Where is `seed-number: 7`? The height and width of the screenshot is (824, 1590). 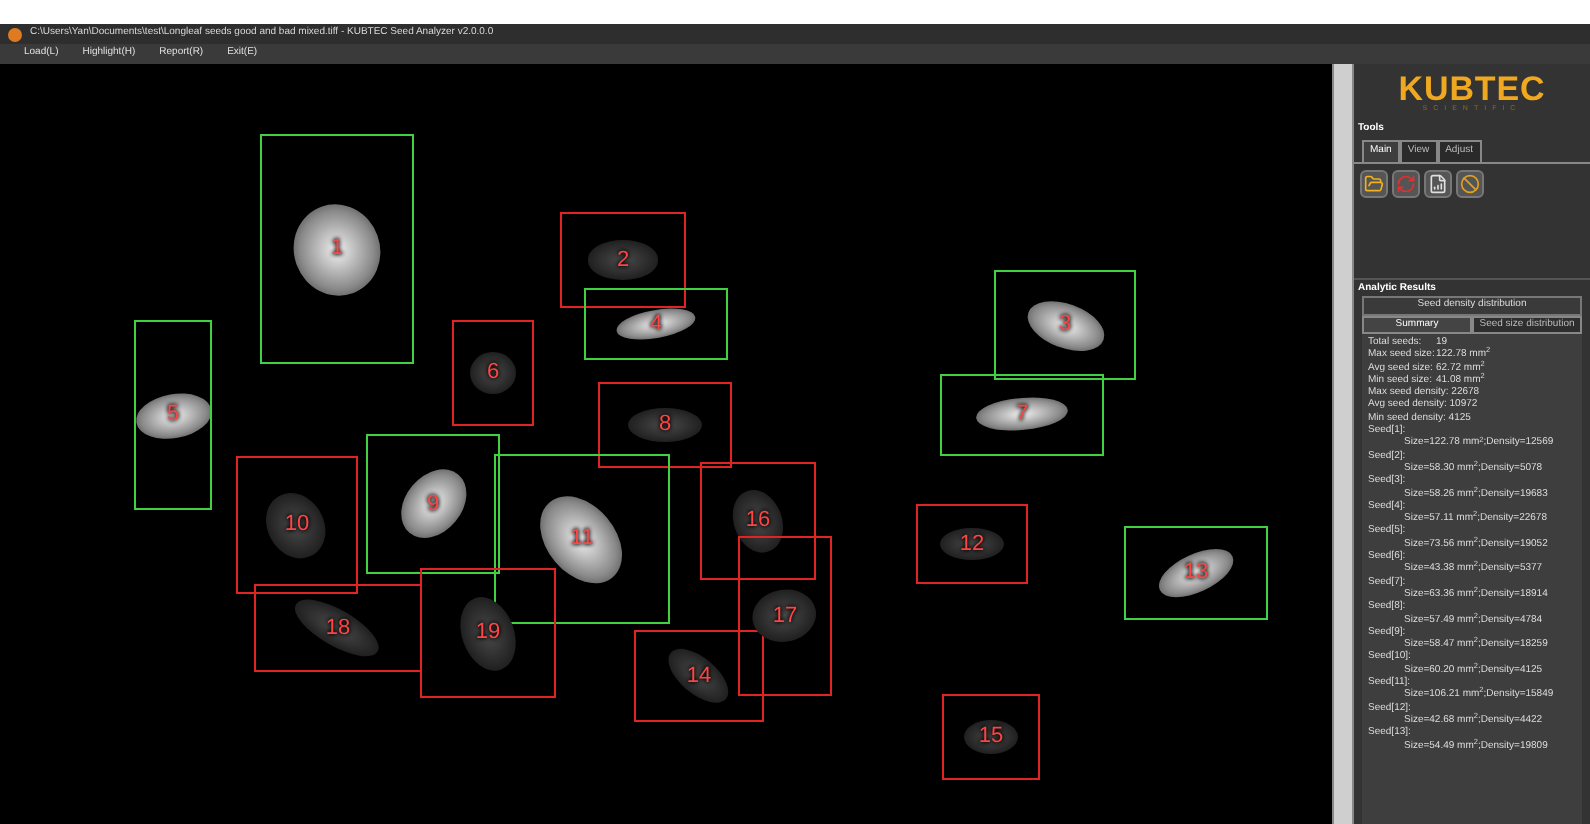
seed-number: 7 is located at coordinates (1022, 415).